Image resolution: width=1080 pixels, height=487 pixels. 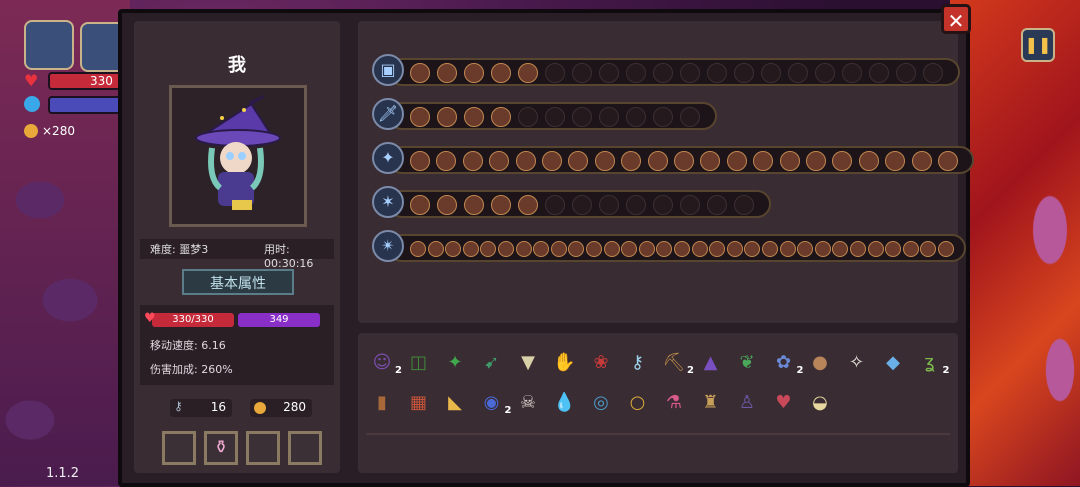 I want to click on sack-item: ◒, so click(x=820, y=403).